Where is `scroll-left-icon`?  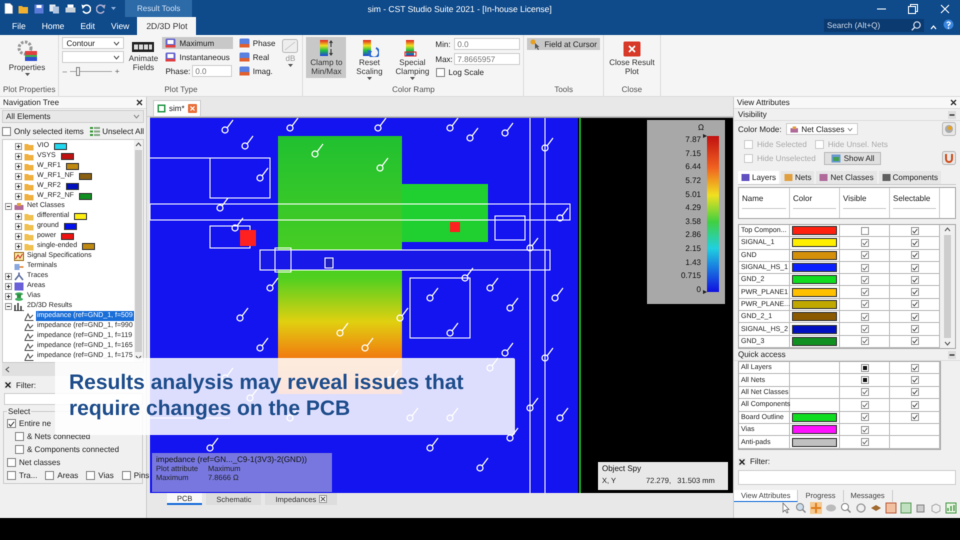
scroll-left-icon is located at coordinates (7, 369).